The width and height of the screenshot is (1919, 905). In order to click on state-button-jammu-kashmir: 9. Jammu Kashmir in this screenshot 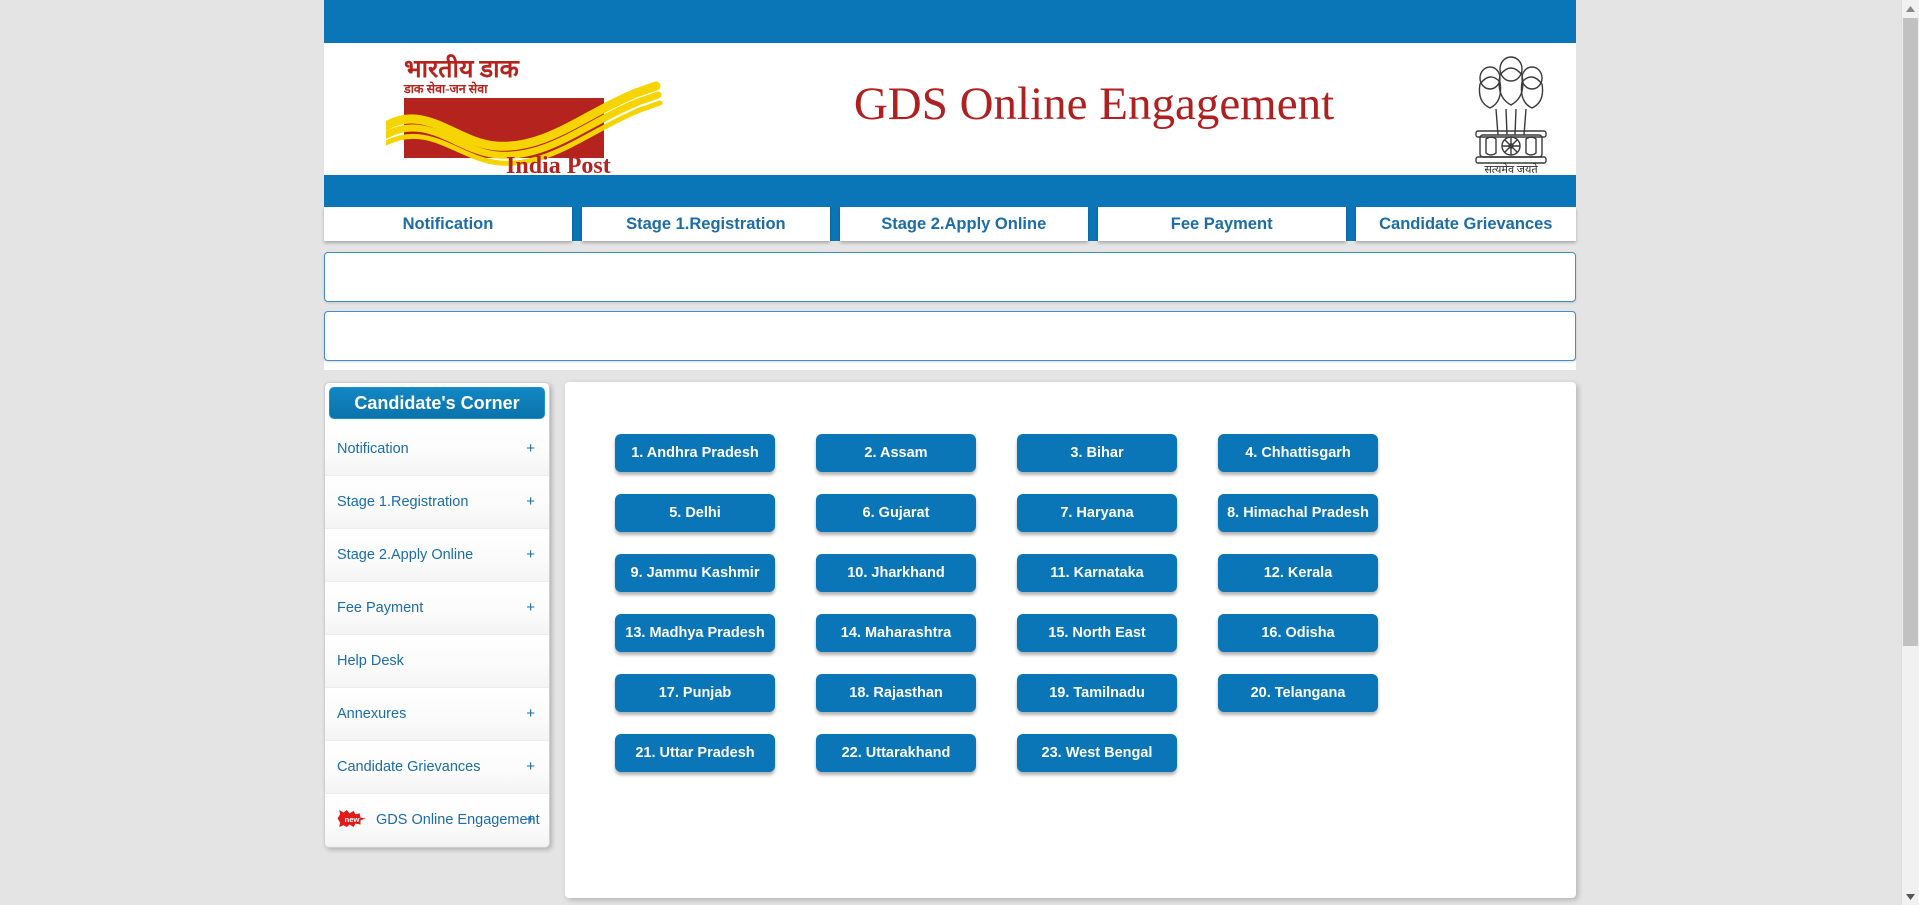, I will do `click(695, 573)`.